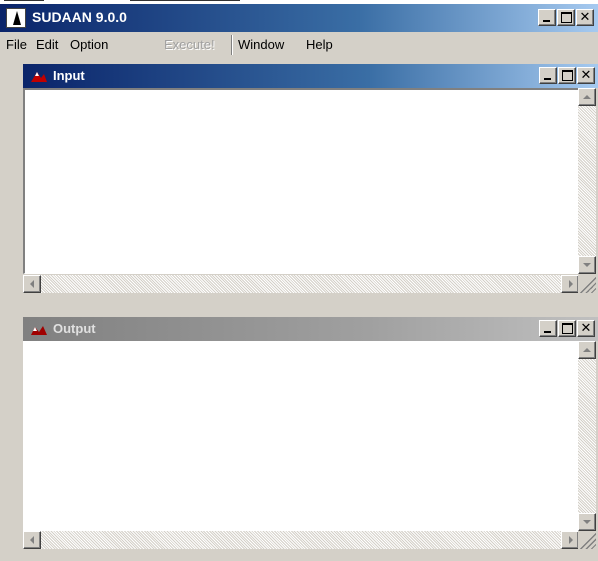  What do you see at coordinates (587, 436) in the screenshot?
I see `output-vertical-scrollbar` at bounding box center [587, 436].